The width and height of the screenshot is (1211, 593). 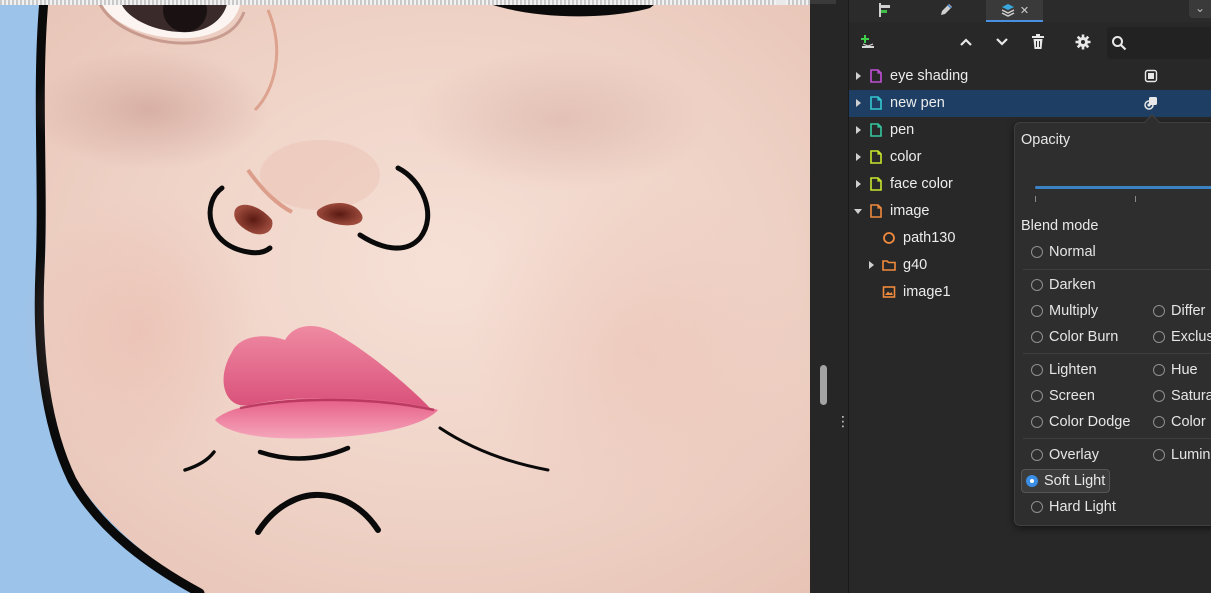 I want to click on blend-luminosity-radio: Lumin, so click(x=1182, y=455).